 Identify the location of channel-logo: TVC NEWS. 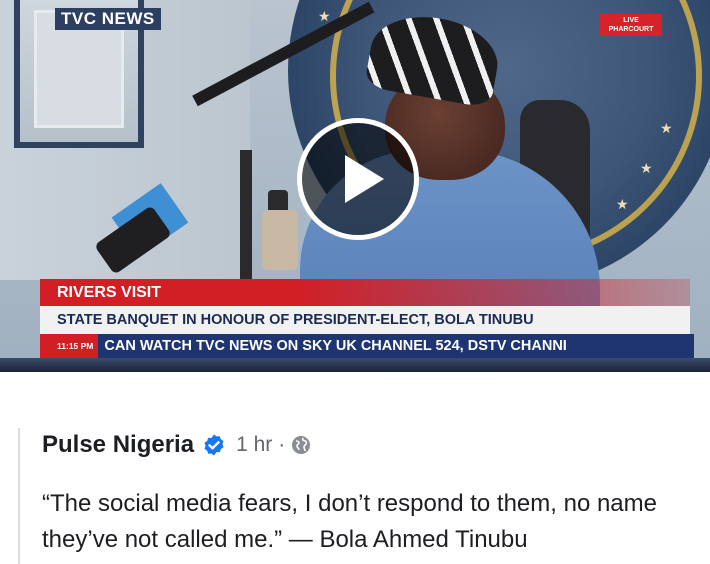
(108, 19).